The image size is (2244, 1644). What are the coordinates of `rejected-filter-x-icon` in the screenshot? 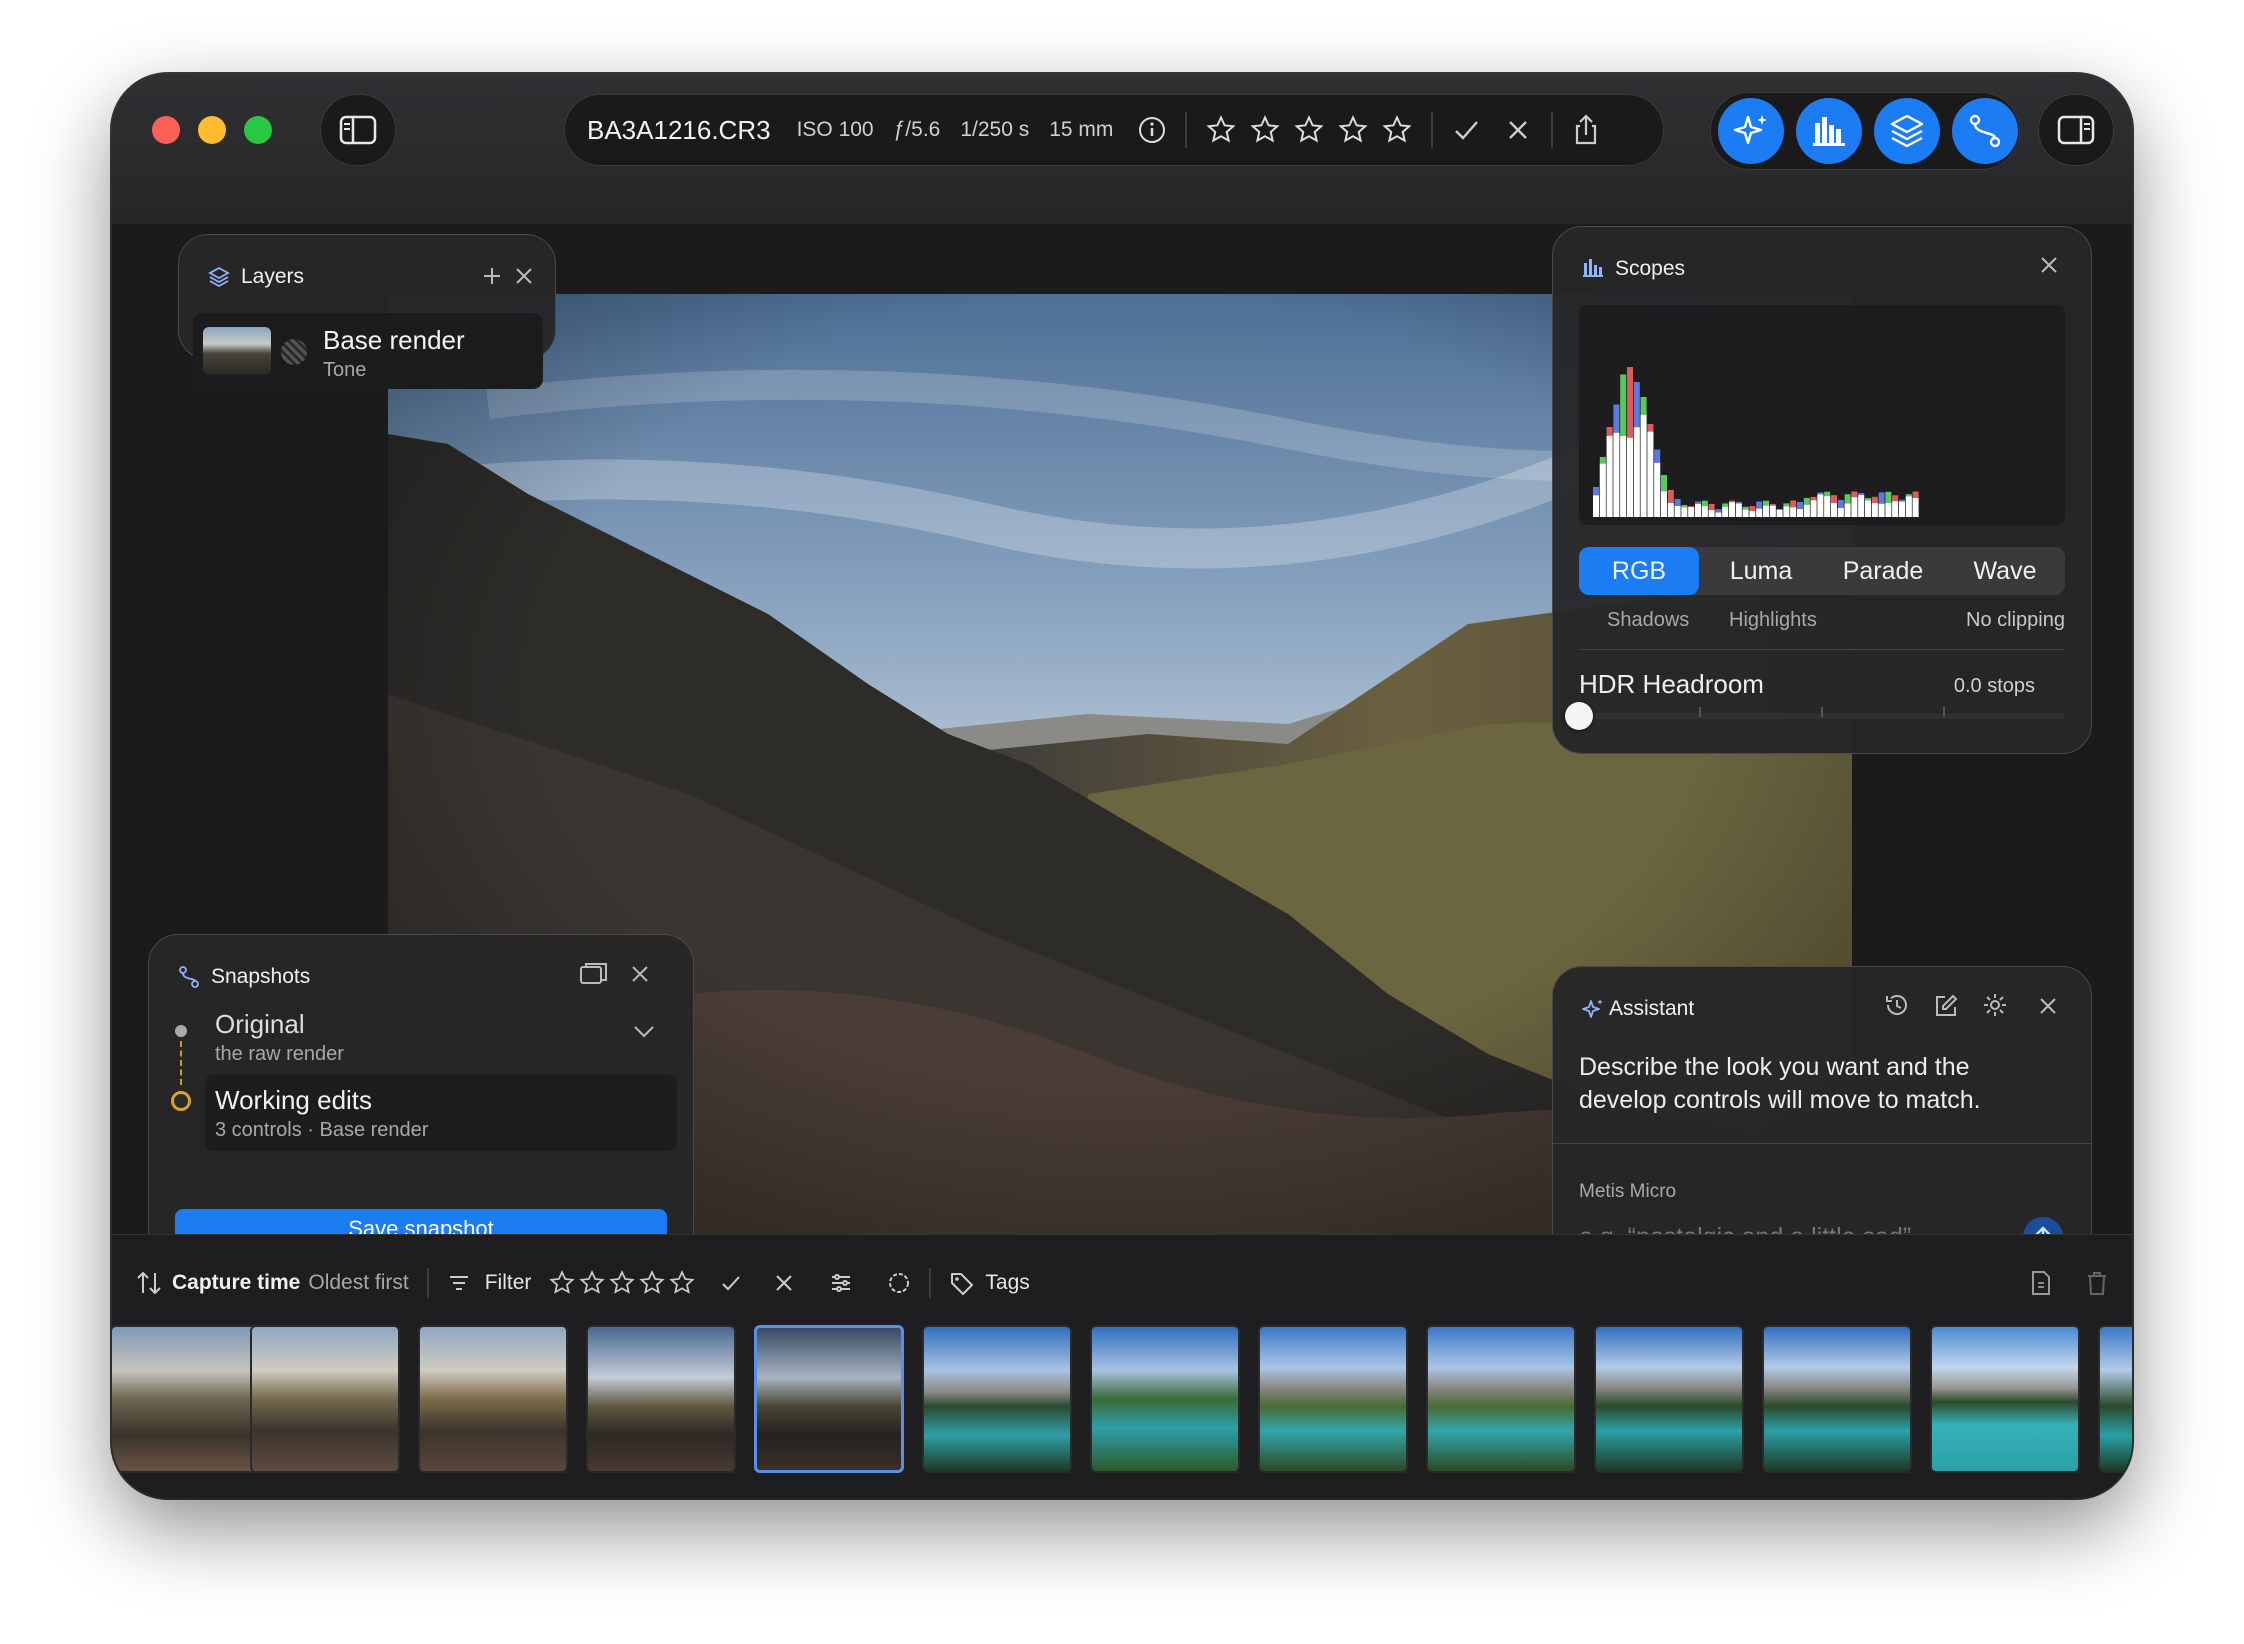 It's located at (784, 1283).